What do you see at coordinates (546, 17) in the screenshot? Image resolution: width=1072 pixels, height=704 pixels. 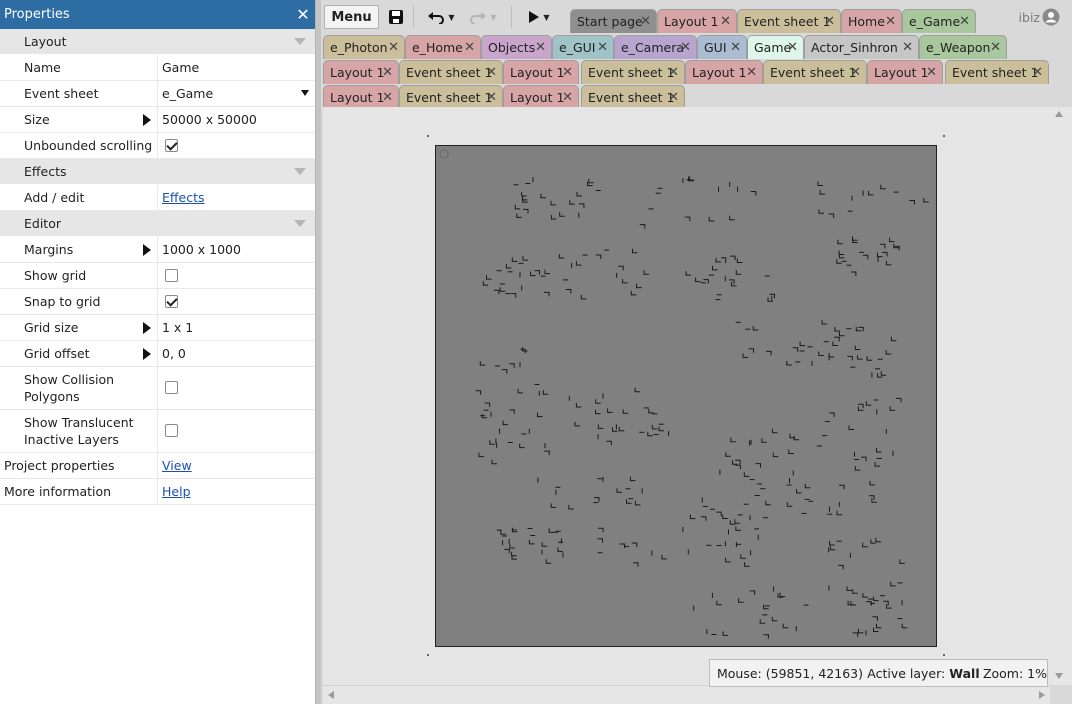 I see `play-dropdown-icon: ▼` at bounding box center [546, 17].